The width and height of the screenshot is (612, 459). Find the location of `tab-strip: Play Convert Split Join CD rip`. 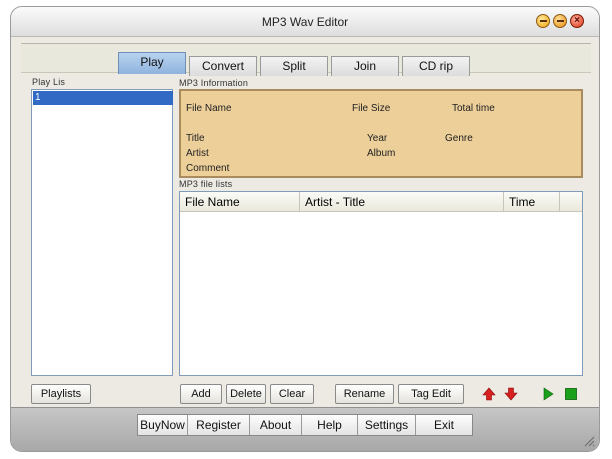

tab-strip: Play Convert Split Join CD rip is located at coordinates (306, 59).